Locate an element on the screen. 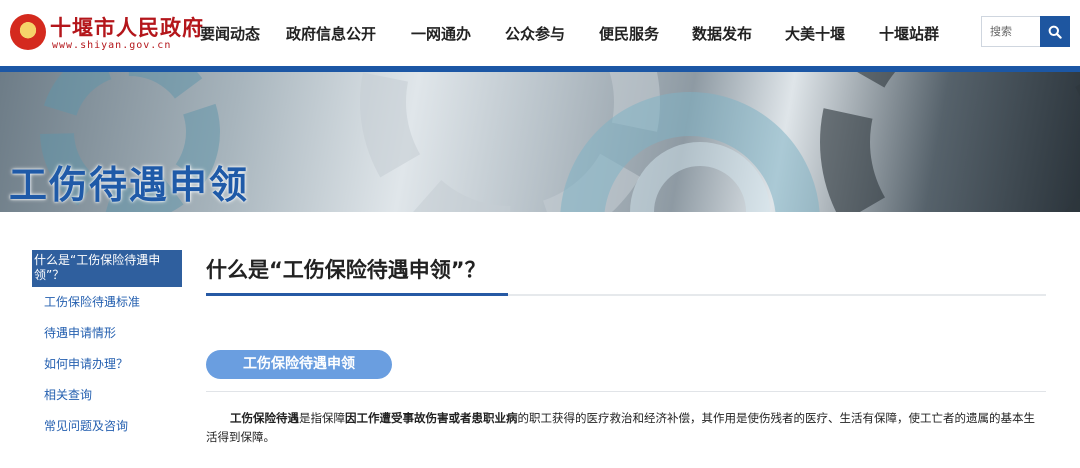 This screenshot has height=468, width=1080. site-url: www.shiyan.gov.cn is located at coordinates (112, 45).